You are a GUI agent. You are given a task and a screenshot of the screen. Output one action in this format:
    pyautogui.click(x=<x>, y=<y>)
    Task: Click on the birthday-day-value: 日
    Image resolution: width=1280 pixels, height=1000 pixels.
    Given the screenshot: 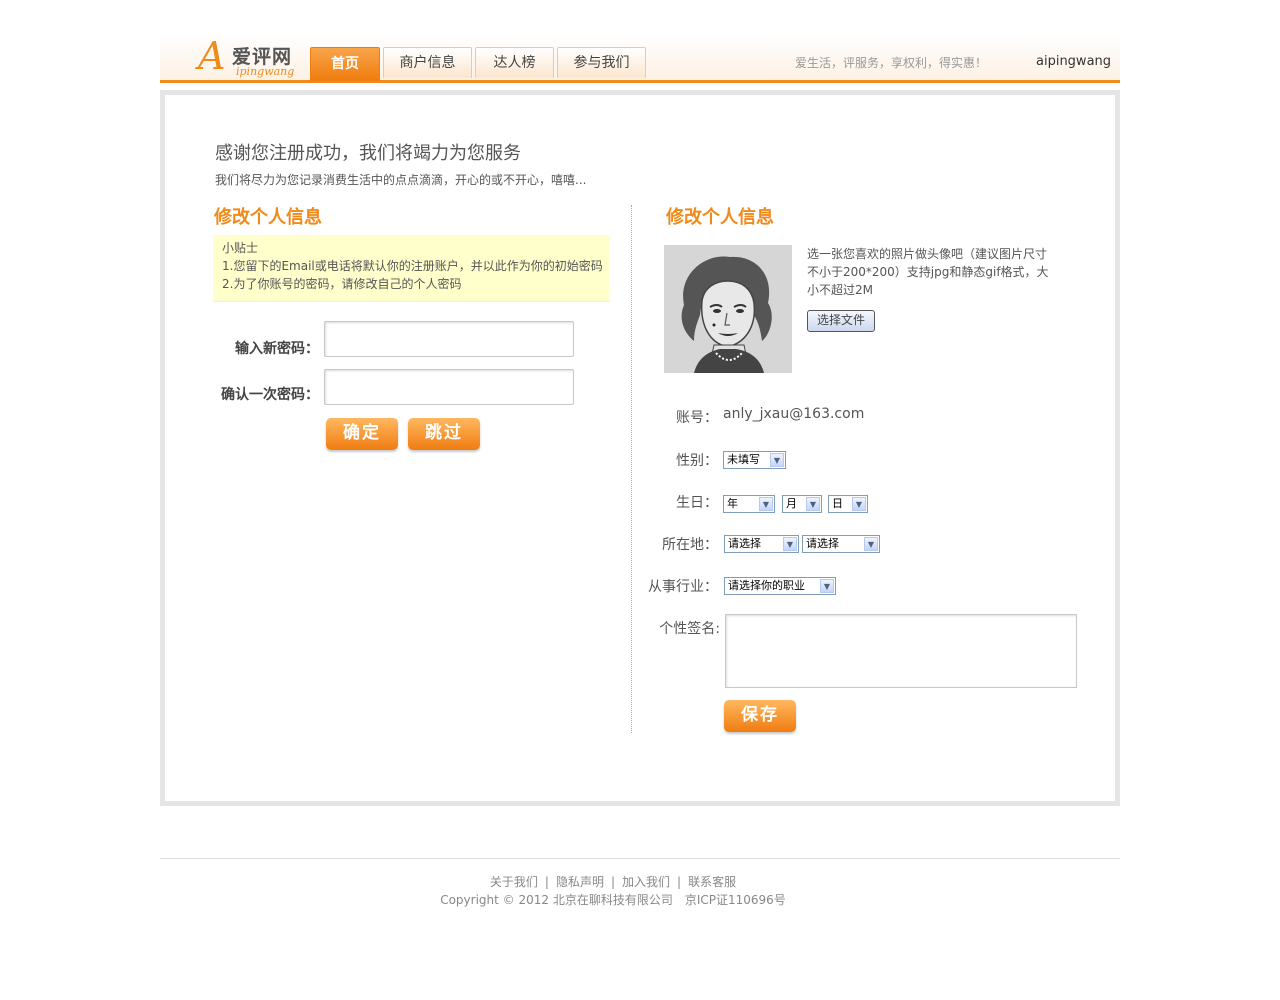 What is the action you would take?
    pyautogui.click(x=837, y=503)
    